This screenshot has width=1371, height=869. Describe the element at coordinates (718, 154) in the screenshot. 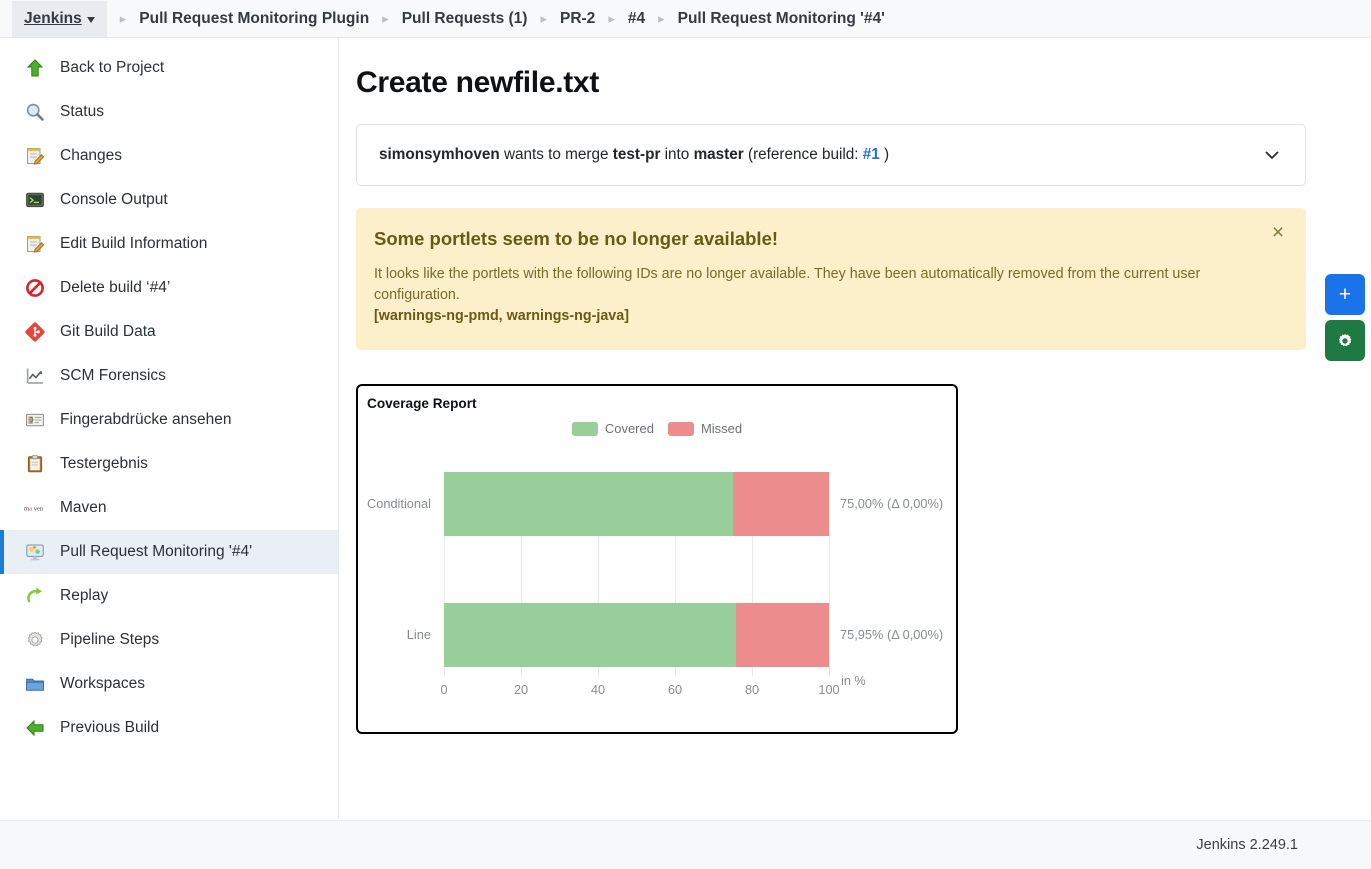

I see `pr-target-branch: master` at that location.